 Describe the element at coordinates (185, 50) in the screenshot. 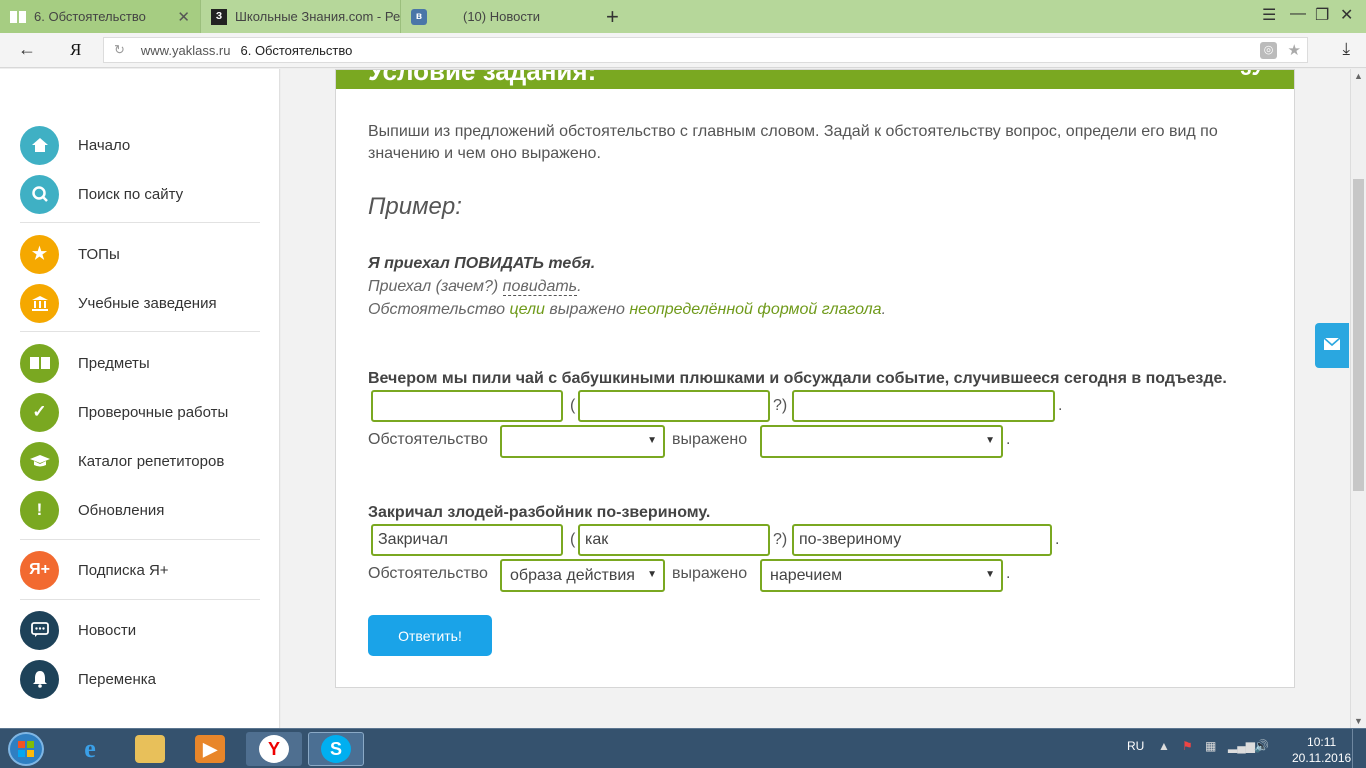

I see `url-domain: www.yaklass.ru` at that location.